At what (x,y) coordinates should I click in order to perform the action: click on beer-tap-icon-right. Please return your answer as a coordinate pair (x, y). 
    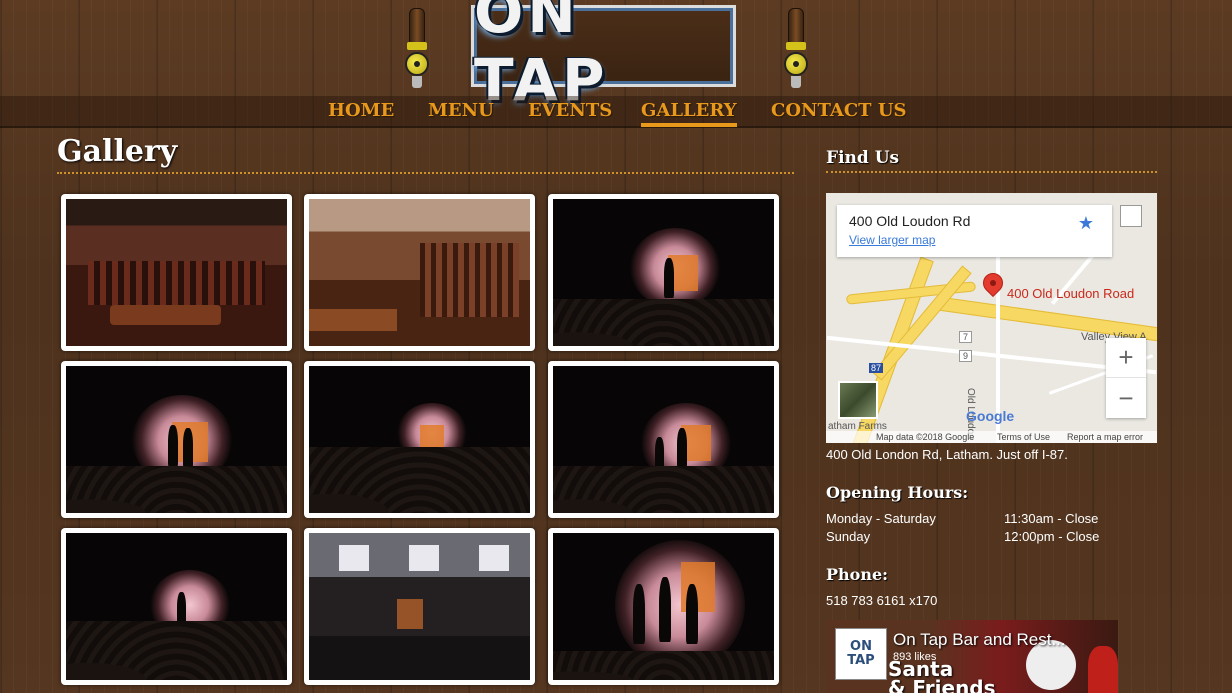
    Looking at the image, I should click on (796, 48).